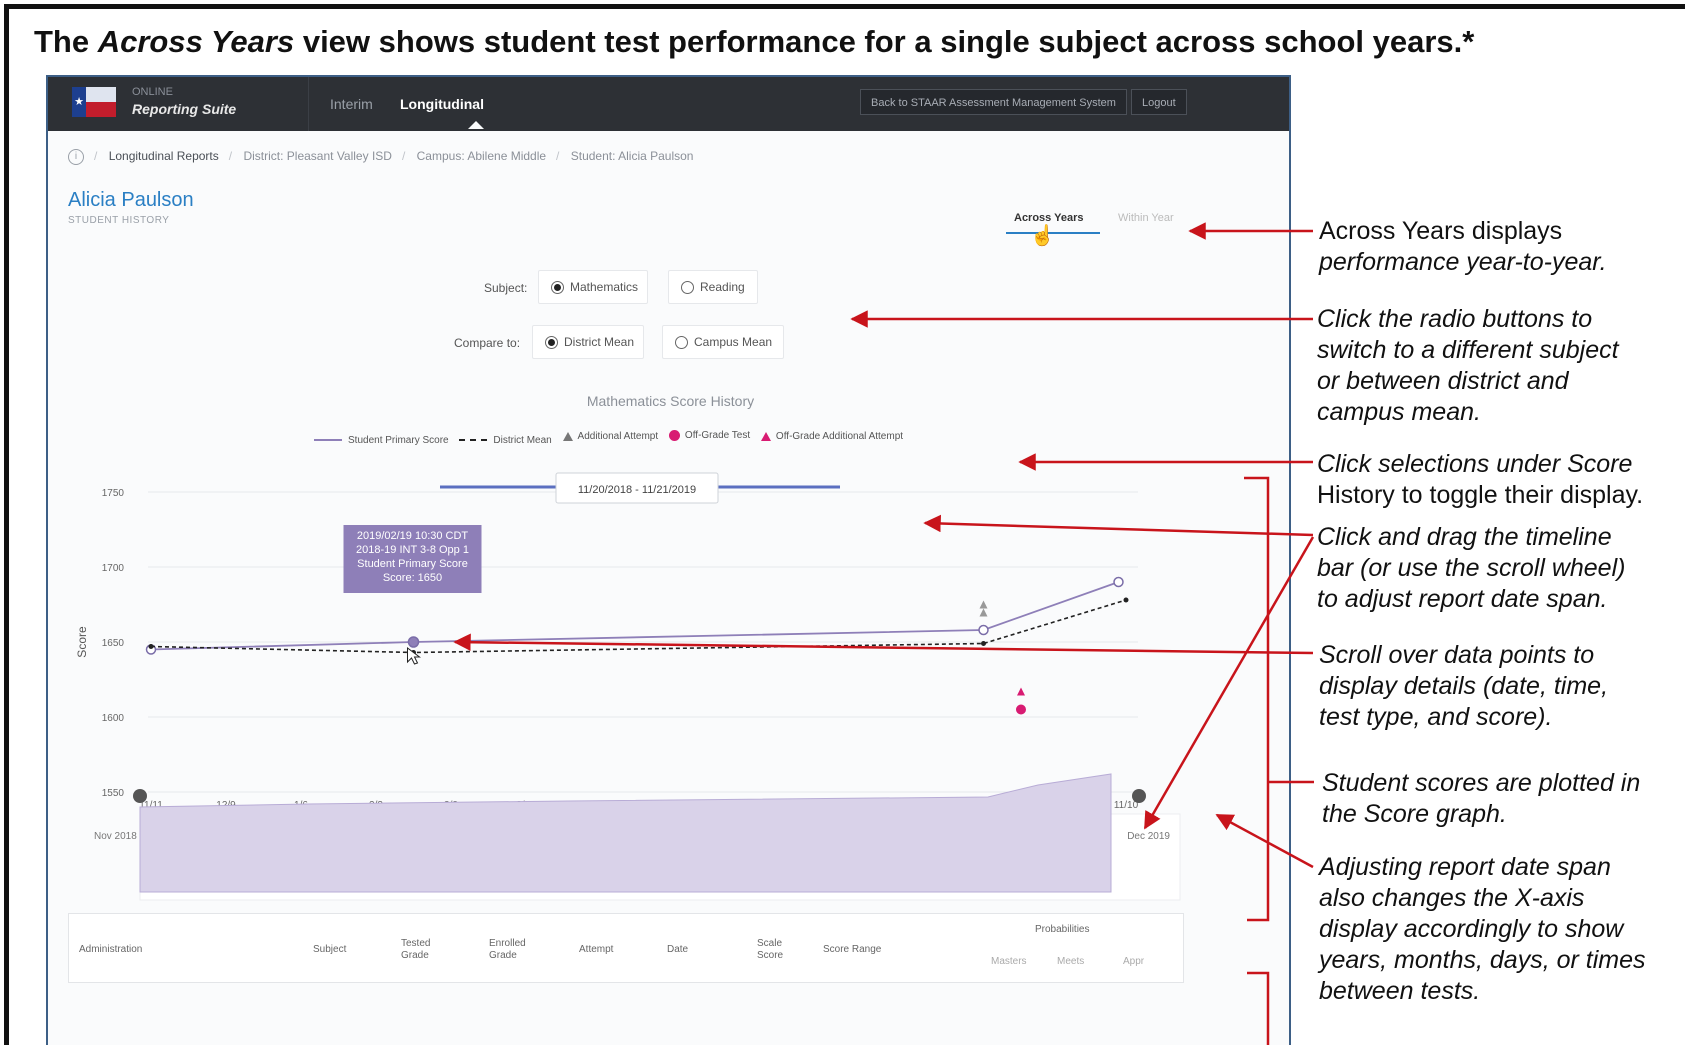 This screenshot has height=1045, width=1689. Describe the element at coordinates (1062, 929) in the screenshot. I see `th-probabilities: Probabilities` at that location.